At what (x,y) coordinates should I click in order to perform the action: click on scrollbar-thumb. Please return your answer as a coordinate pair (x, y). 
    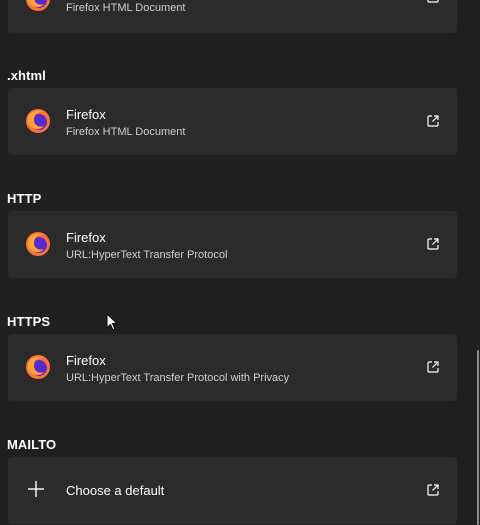
    Looking at the image, I should click on (478, 437).